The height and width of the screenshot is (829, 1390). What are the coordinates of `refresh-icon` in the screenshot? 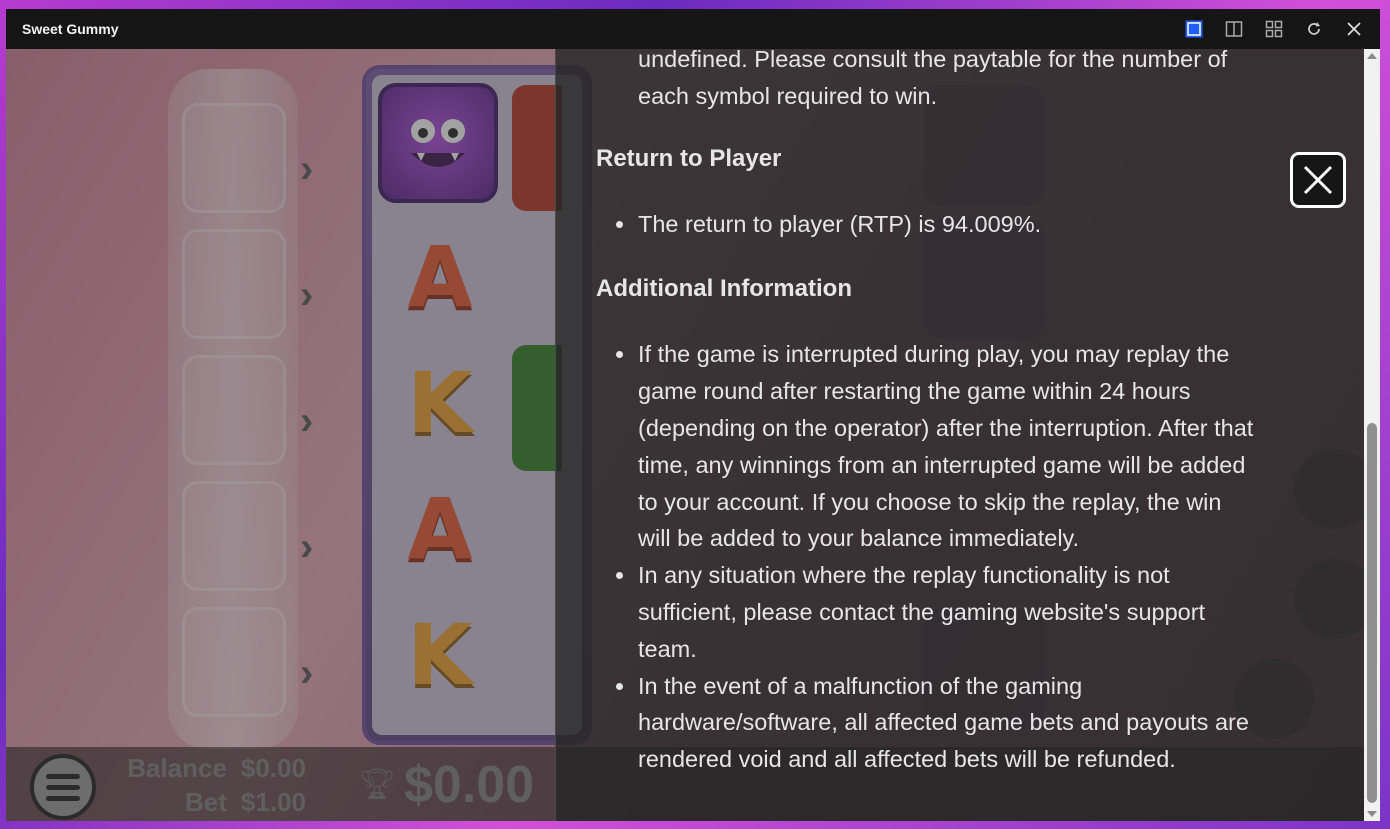 It's located at (1314, 28).